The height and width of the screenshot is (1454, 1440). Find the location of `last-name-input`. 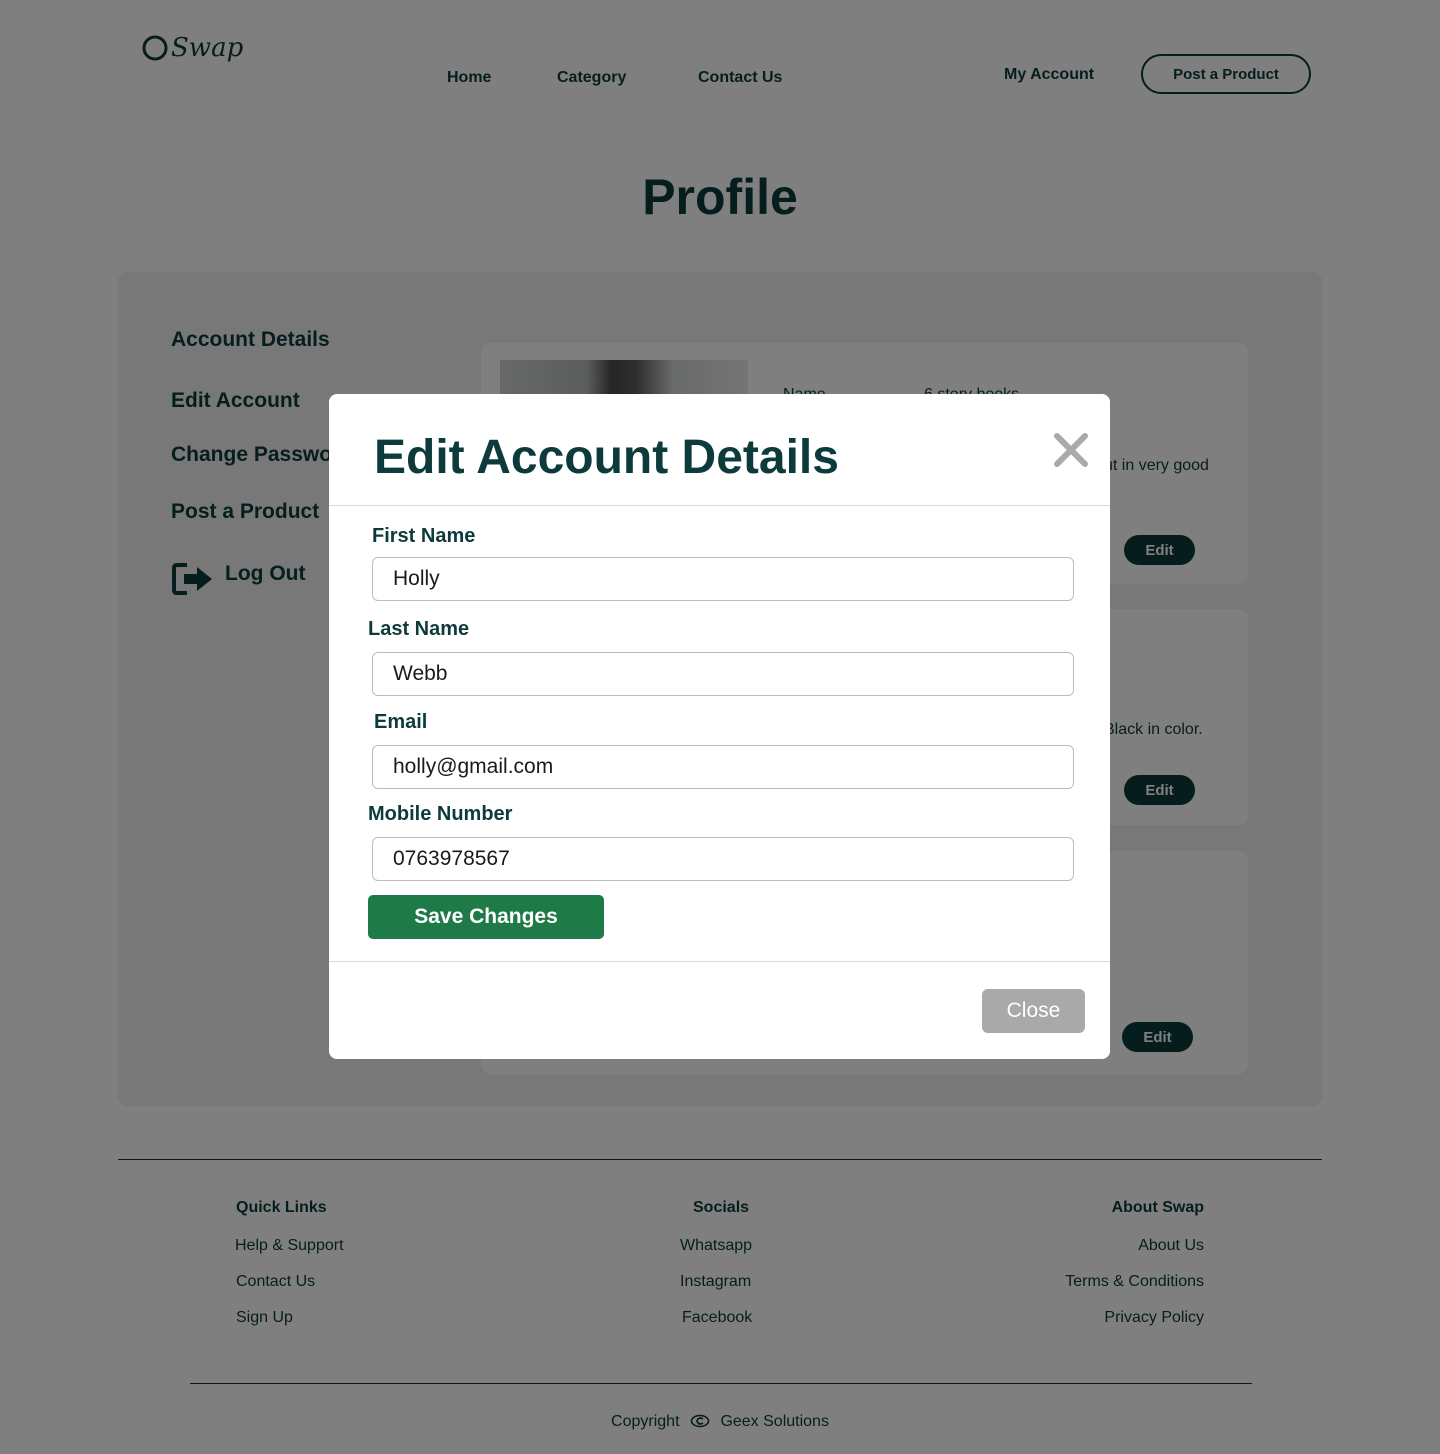

last-name-input is located at coordinates (723, 674).